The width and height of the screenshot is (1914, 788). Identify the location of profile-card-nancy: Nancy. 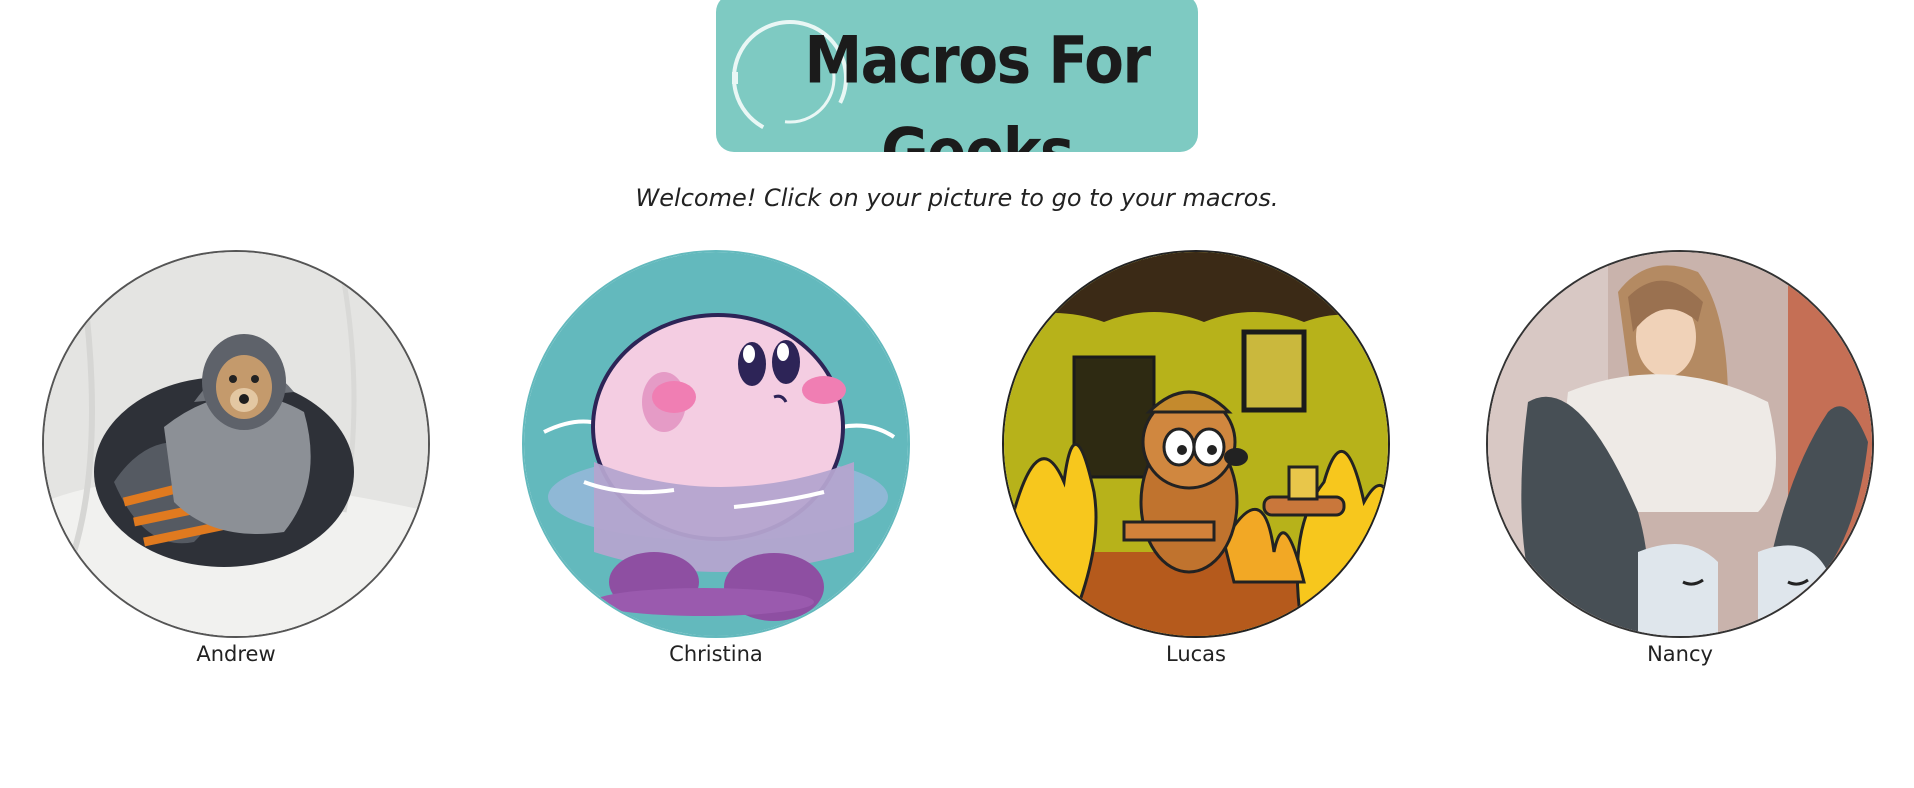
(1680, 458).